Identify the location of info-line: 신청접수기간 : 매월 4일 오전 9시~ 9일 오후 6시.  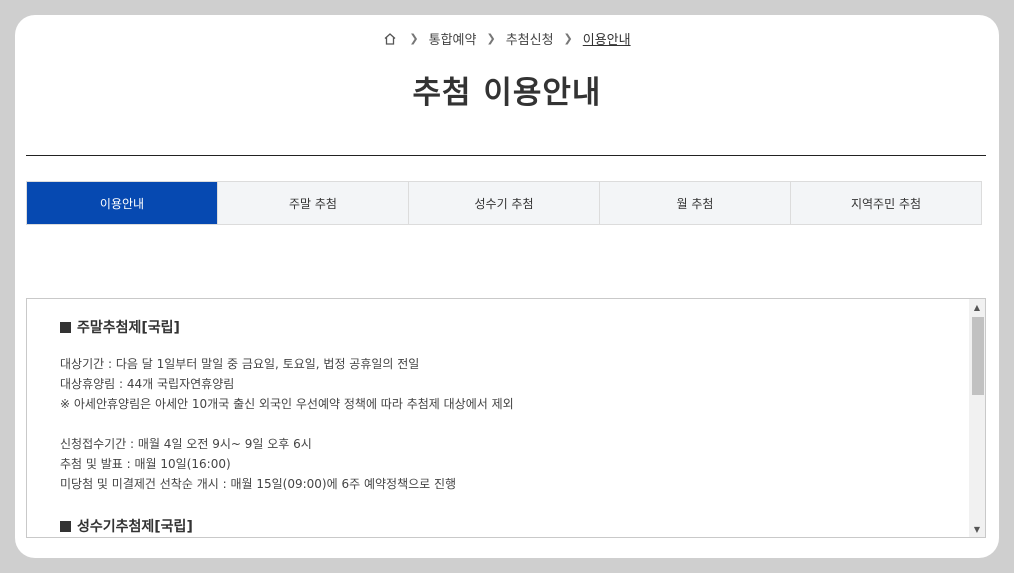
(186, 444).